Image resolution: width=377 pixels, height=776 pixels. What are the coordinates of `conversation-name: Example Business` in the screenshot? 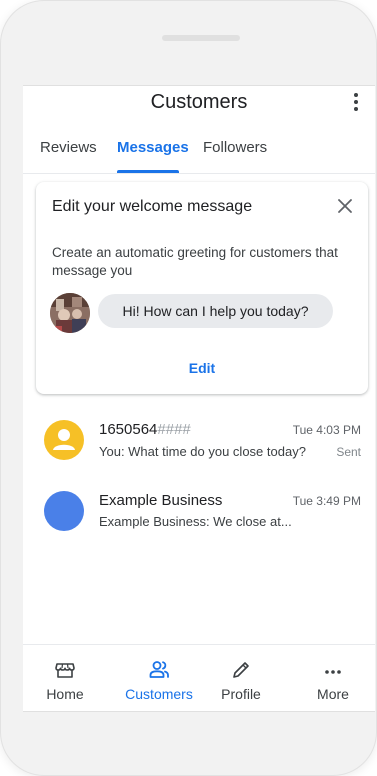 It's located at (161, 500).